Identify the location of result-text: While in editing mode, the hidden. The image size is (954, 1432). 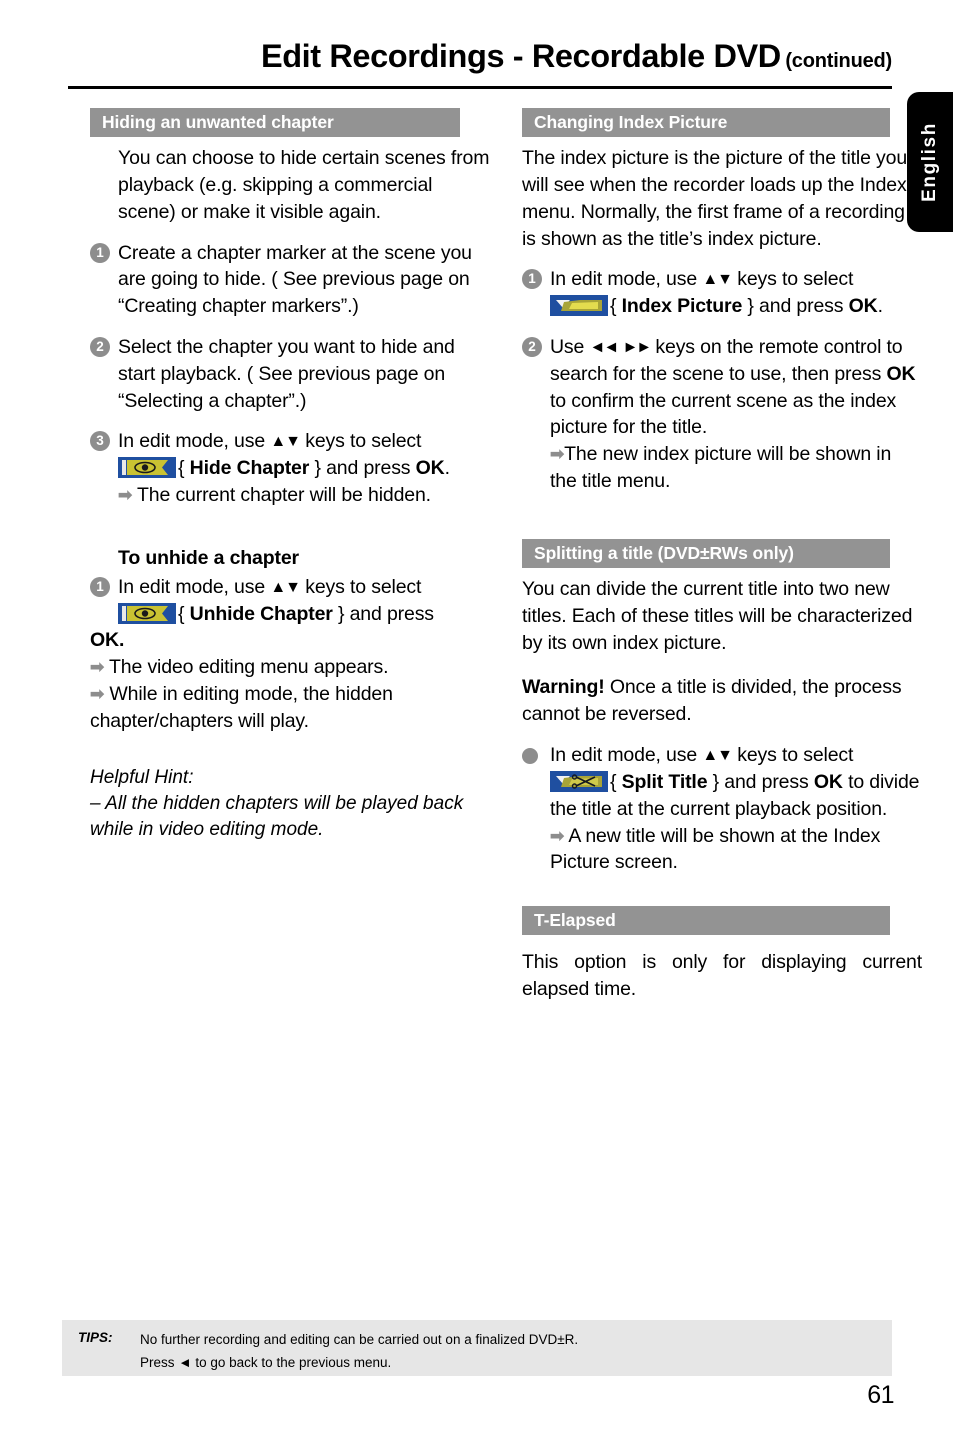
(251, 693).